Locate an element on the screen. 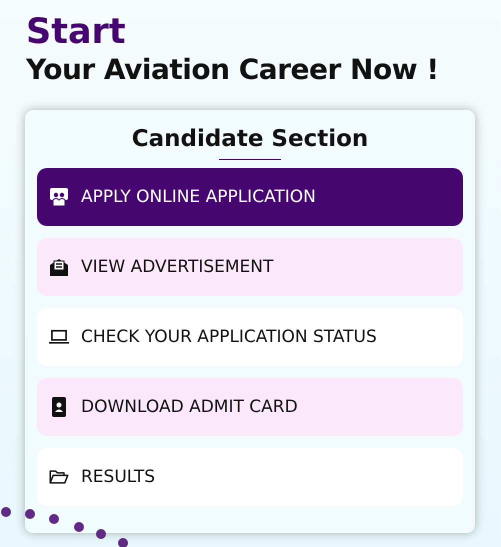 Image resolution: width=501 pixels, height=547 pixels. menu-item: RESULTS is located at coordinates (250, 477).